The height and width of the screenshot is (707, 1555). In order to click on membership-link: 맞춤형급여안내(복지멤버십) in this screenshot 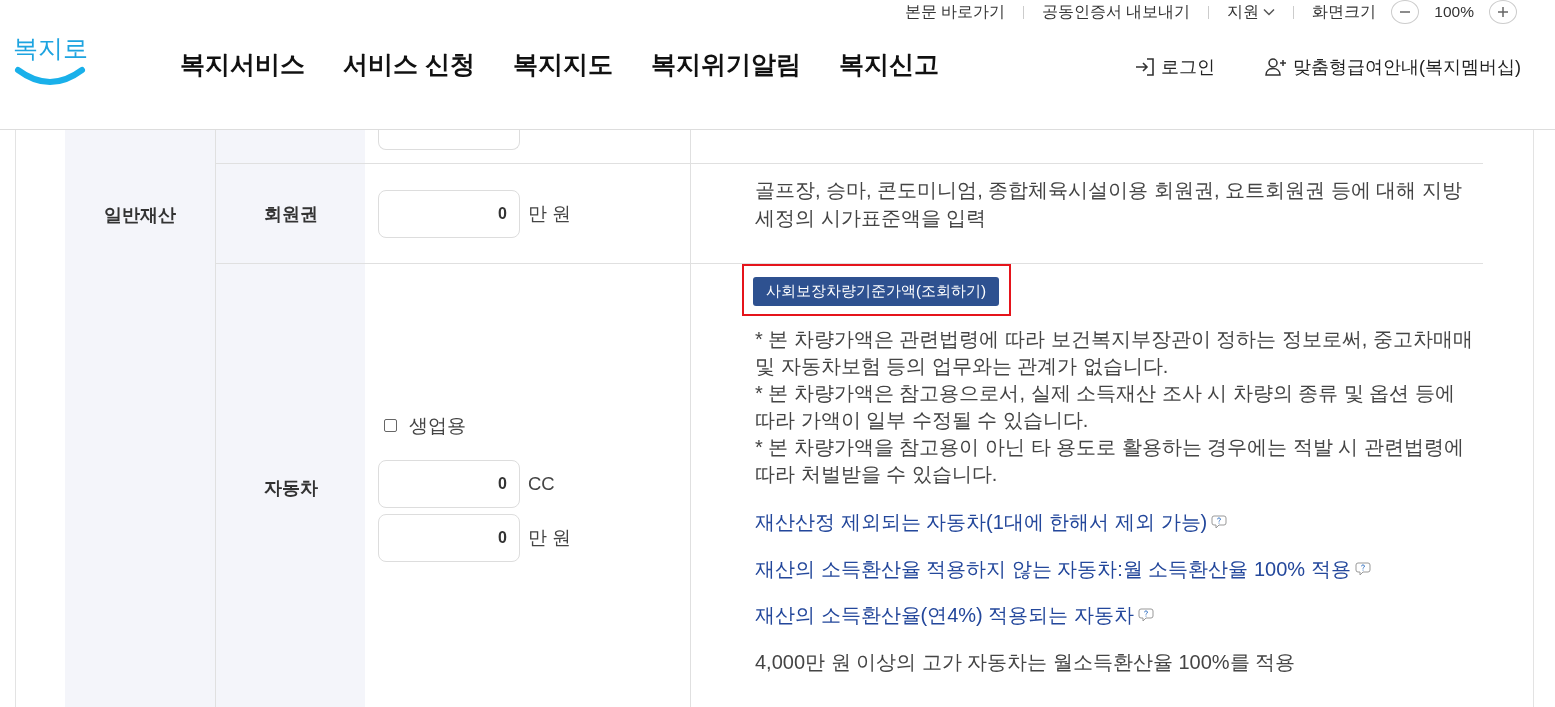, I will do `click(1393, 67)`.